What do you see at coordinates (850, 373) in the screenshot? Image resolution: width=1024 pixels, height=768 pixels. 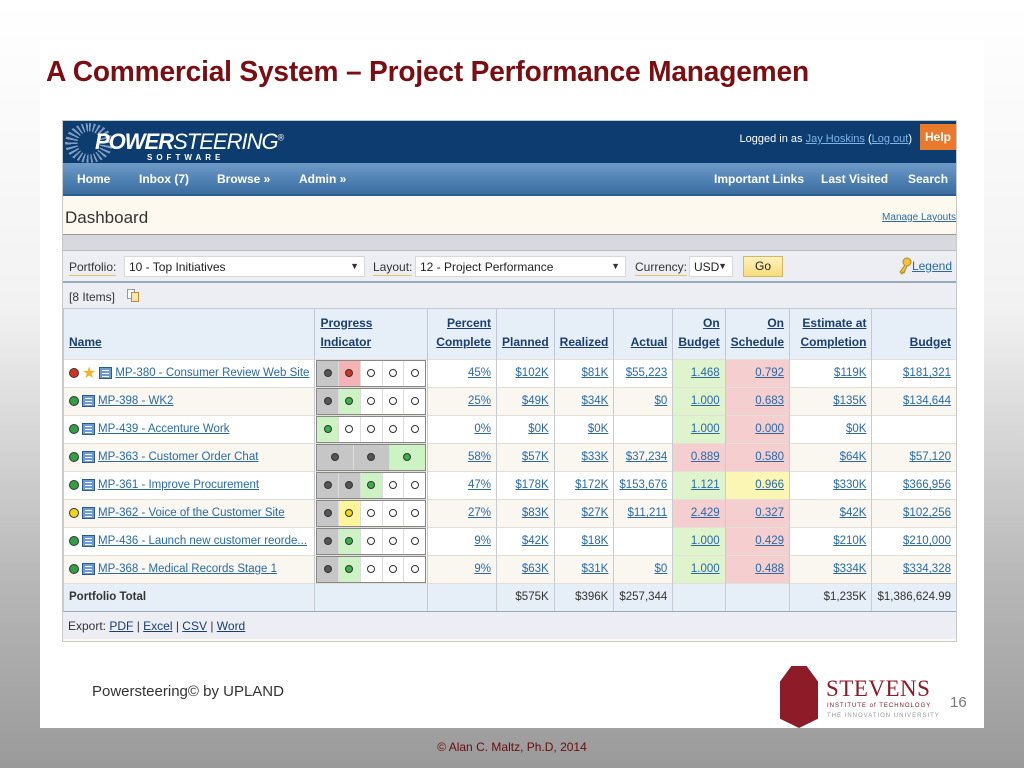 I see `cell-eac-link: $119K` at bounding box center [850, 373].